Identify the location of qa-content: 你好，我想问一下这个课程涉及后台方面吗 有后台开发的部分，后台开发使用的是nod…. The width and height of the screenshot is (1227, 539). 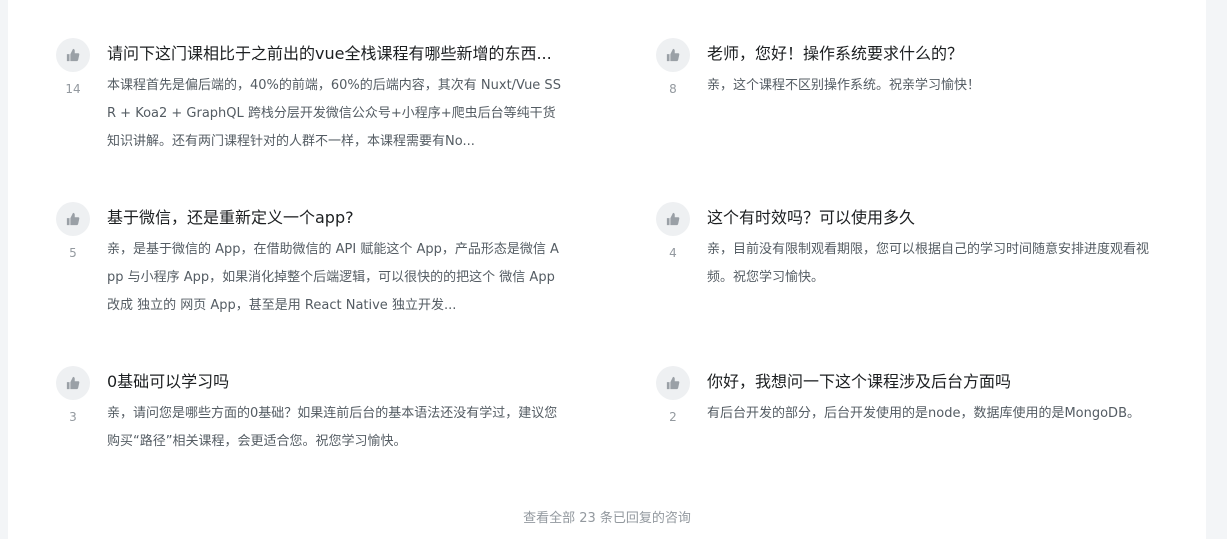
(937, 397).